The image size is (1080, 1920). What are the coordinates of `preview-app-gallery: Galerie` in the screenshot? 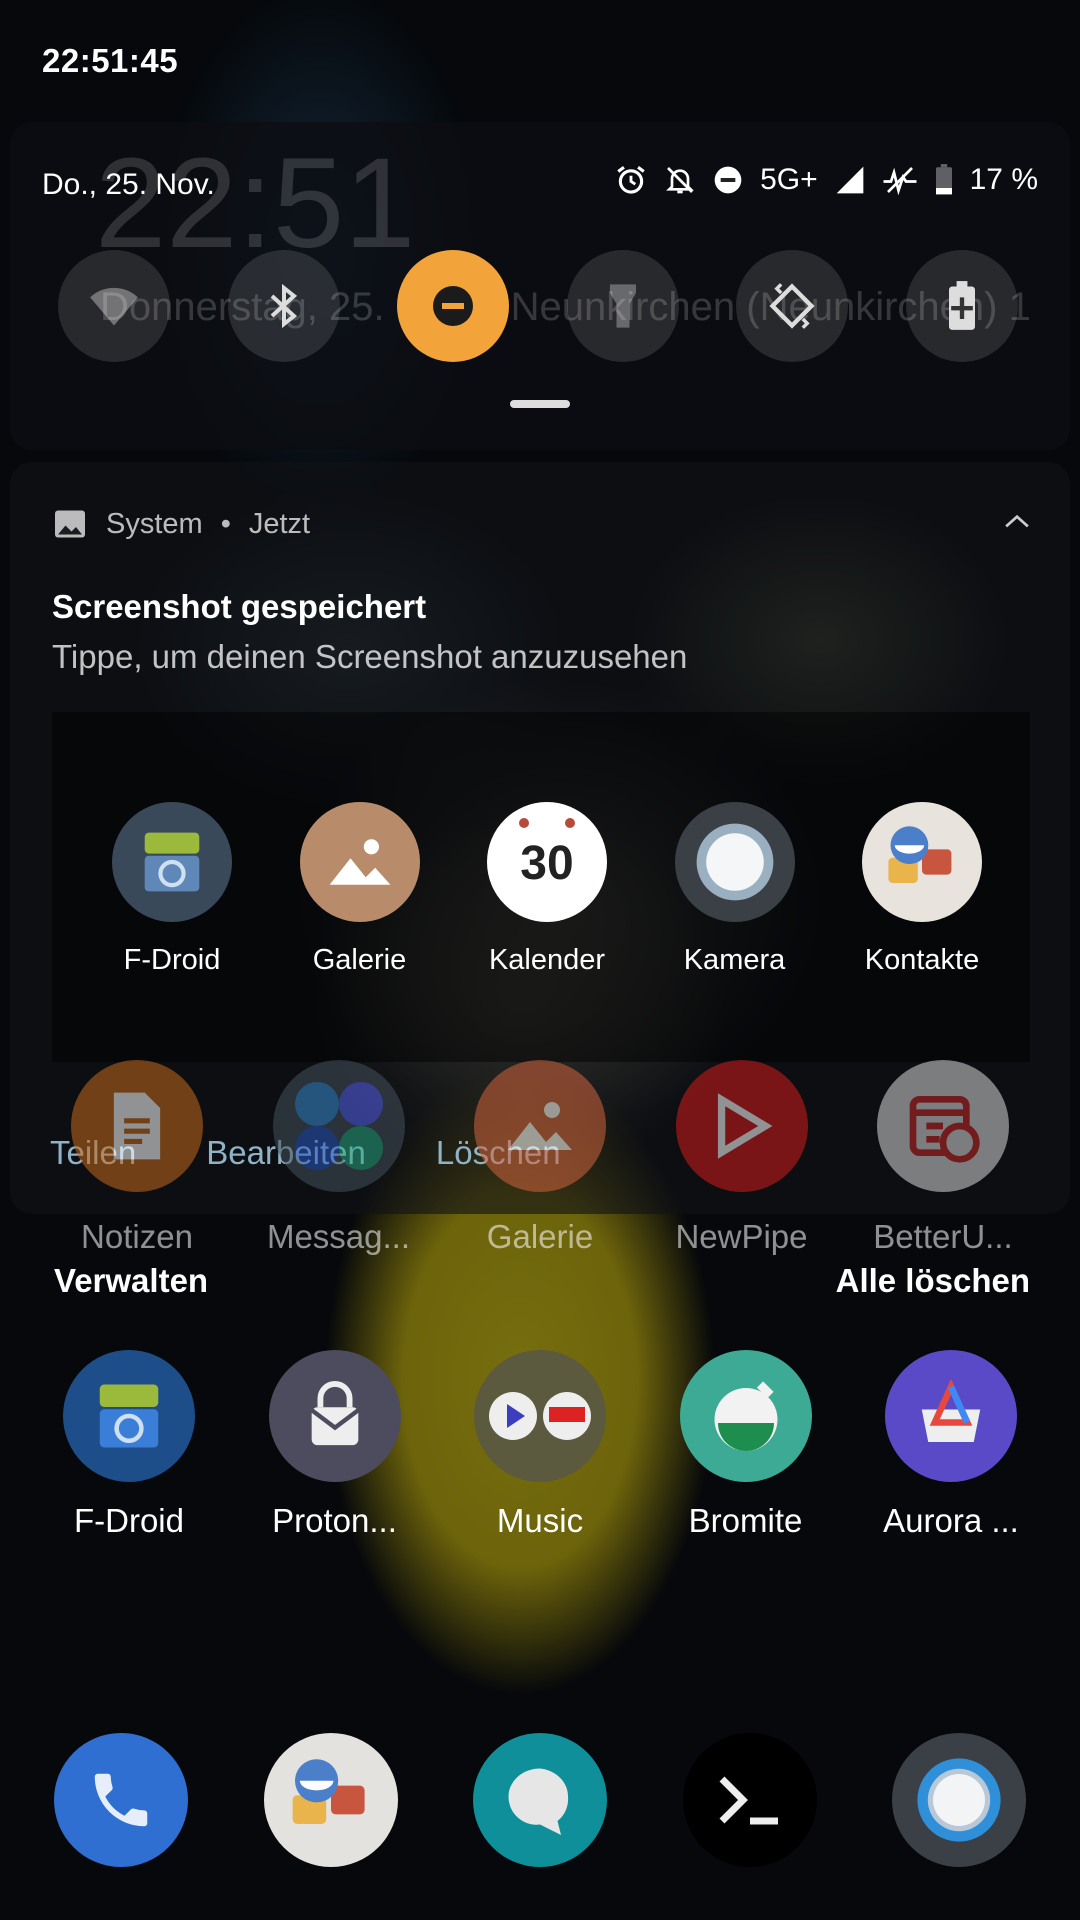 It's located at (360, 889).